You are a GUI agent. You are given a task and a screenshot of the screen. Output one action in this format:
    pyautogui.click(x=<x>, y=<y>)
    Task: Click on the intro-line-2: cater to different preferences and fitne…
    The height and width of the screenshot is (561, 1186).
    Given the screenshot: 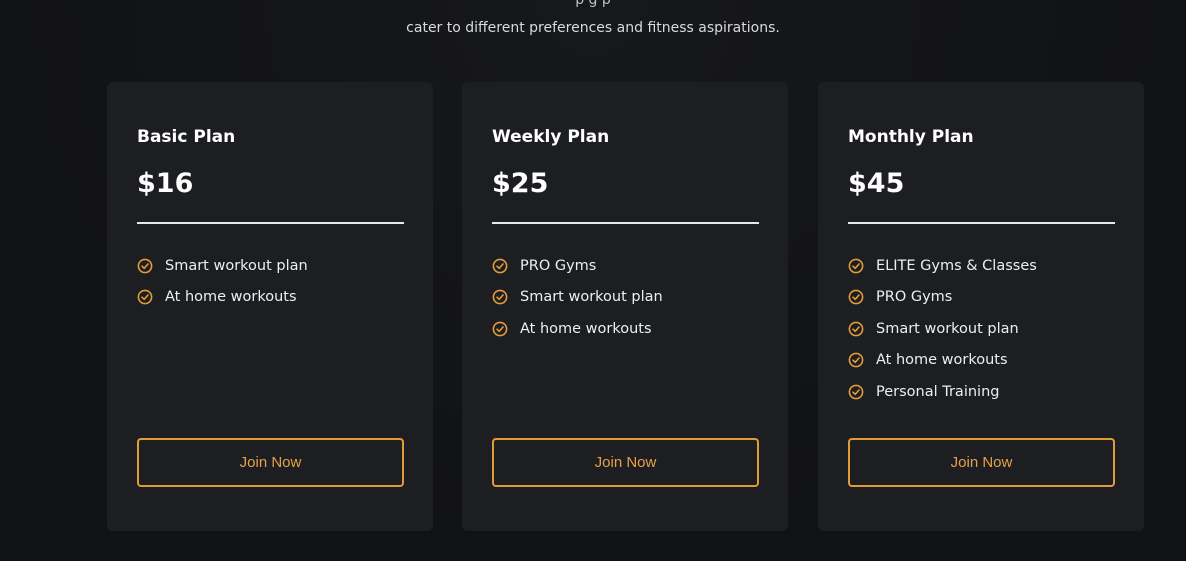 What is the action you would take?
    pyautogui.click(x=593, y=28)
    